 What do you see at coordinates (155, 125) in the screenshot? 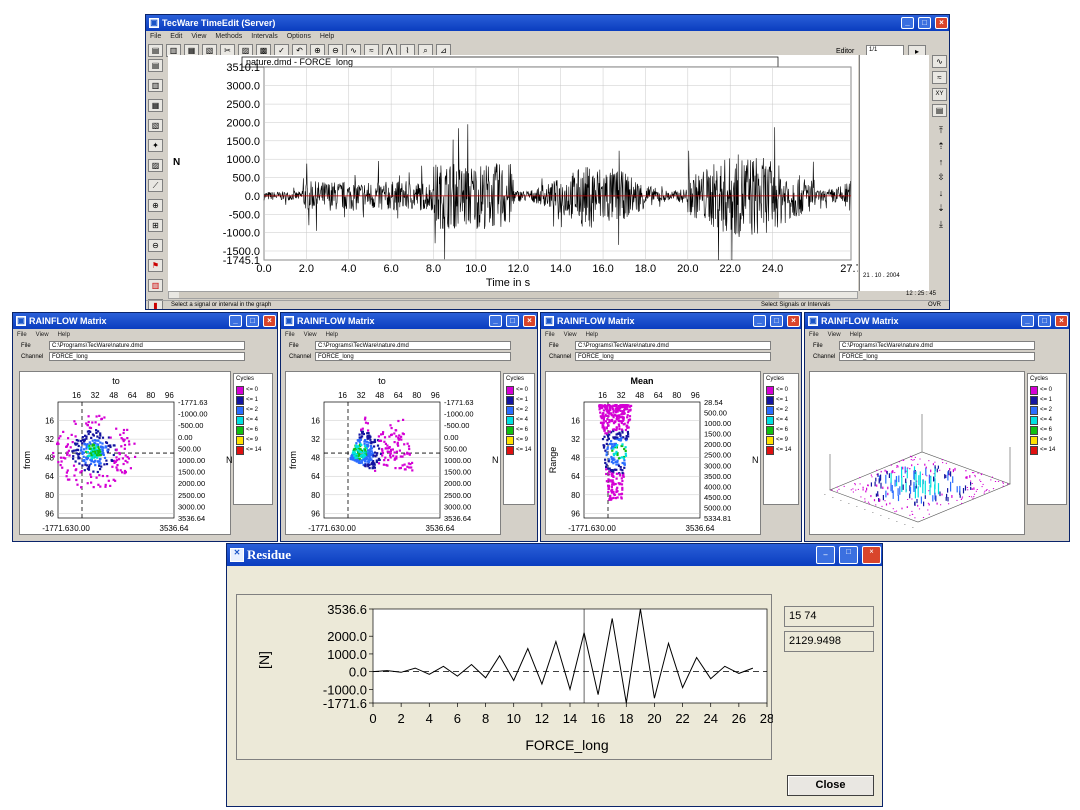
I see `tool-grid-icon: ▧` at bounding box center [155, 125].